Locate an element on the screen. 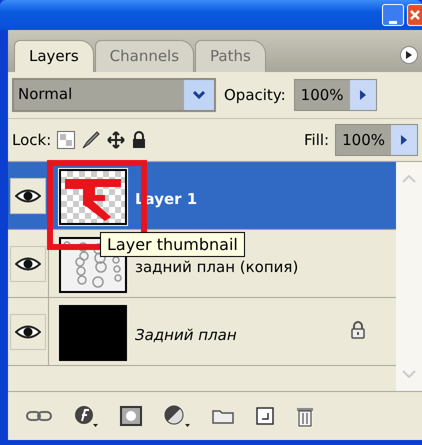  close-button is located at coordinates (414, 15).